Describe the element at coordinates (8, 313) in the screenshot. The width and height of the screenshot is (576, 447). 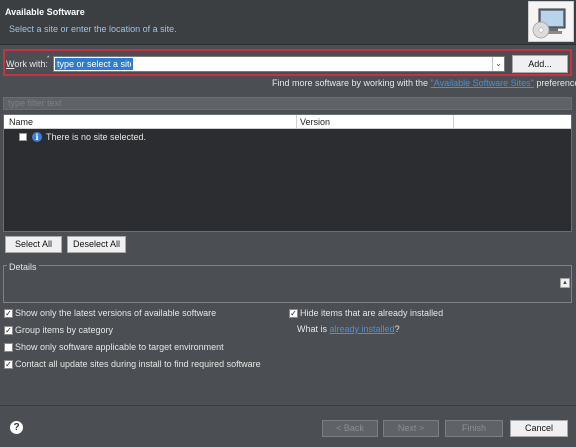
I see `latest-versions-checkbox: ✓` at that location.